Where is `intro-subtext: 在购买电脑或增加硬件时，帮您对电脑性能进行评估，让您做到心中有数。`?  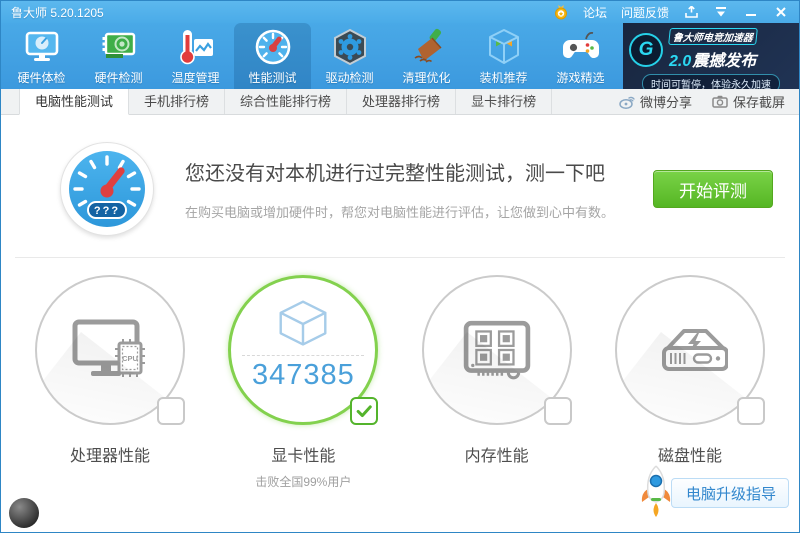
intro-subtext: 在购买电脑或增加硬件时，帮您对电脑性能进行评估，让您做到心中有数。 is located at coordinates (400, 212).